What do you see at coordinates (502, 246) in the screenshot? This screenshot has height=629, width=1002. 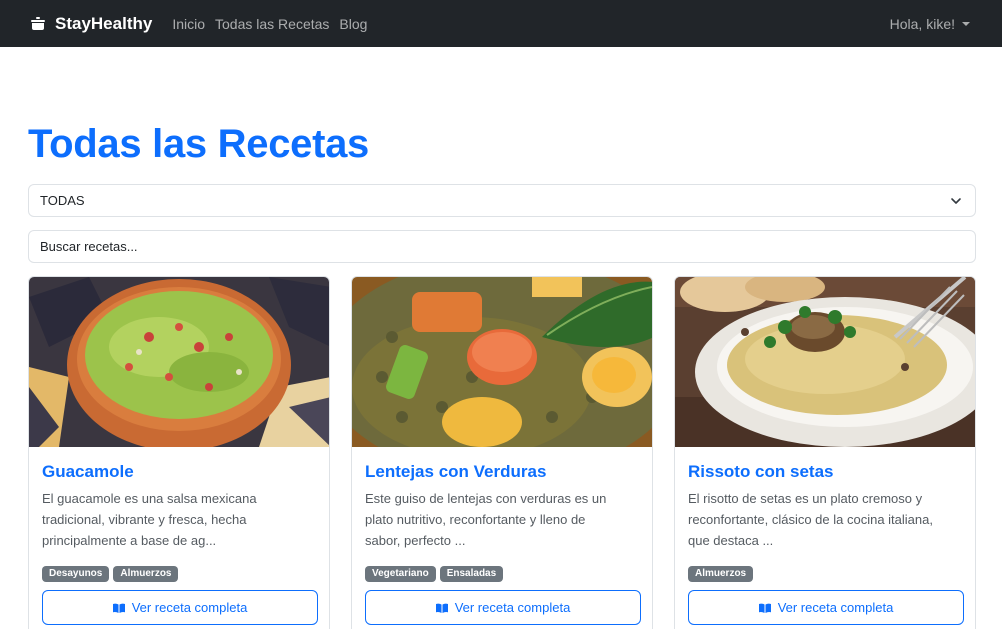 I see `search-input` at bounding box center [502, 246].